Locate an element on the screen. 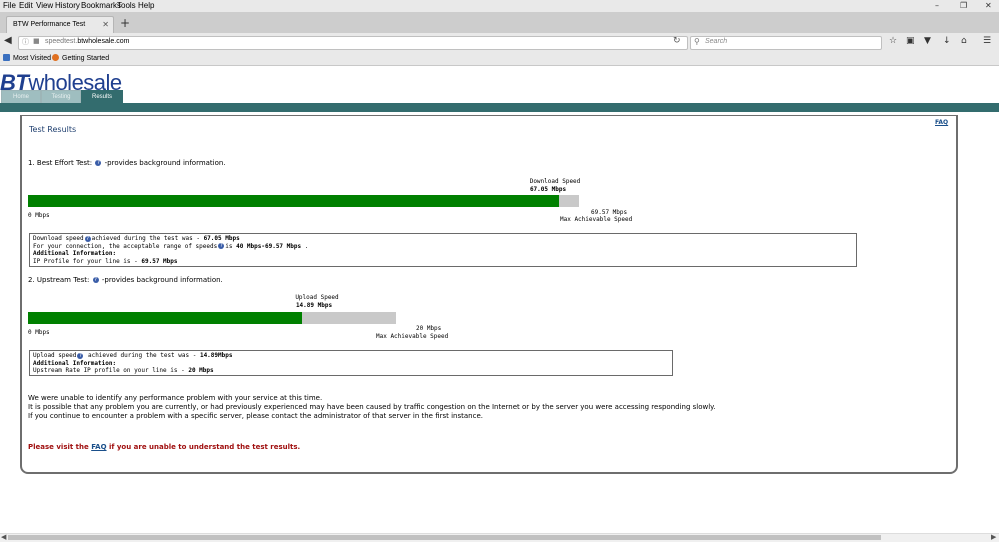  clipboard-icon: ▣ is located at coordinates (910, 41).